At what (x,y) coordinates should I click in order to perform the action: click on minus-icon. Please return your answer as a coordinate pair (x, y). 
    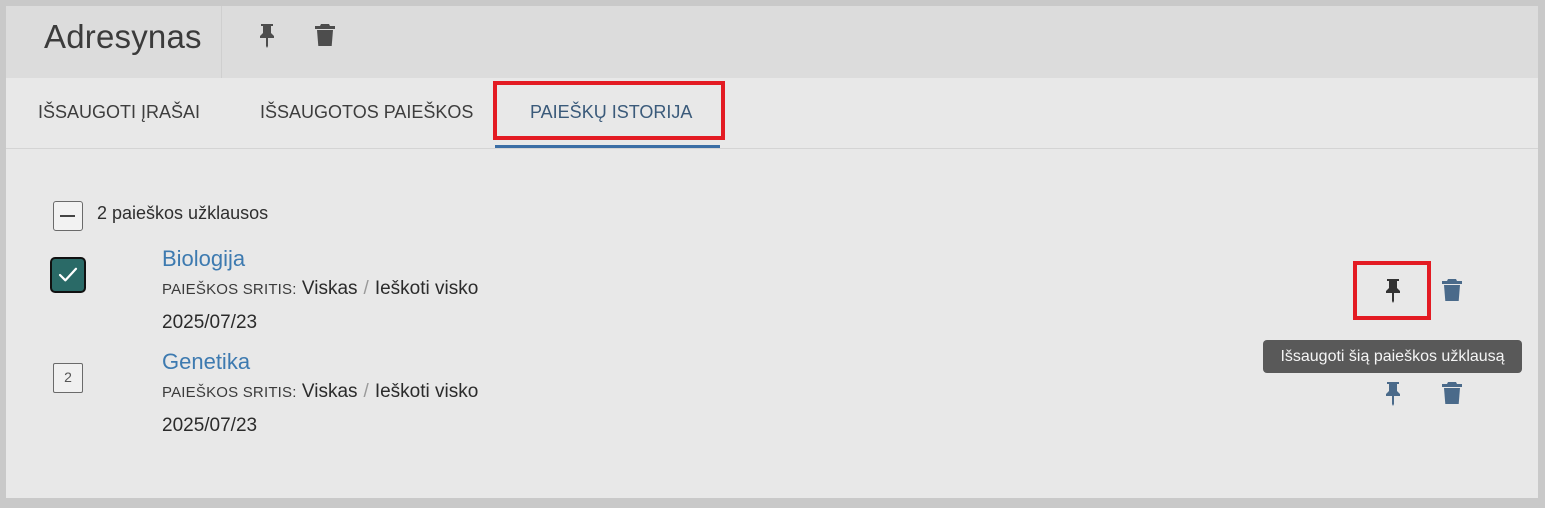
    Looking at the image, I should click on (67, 216).